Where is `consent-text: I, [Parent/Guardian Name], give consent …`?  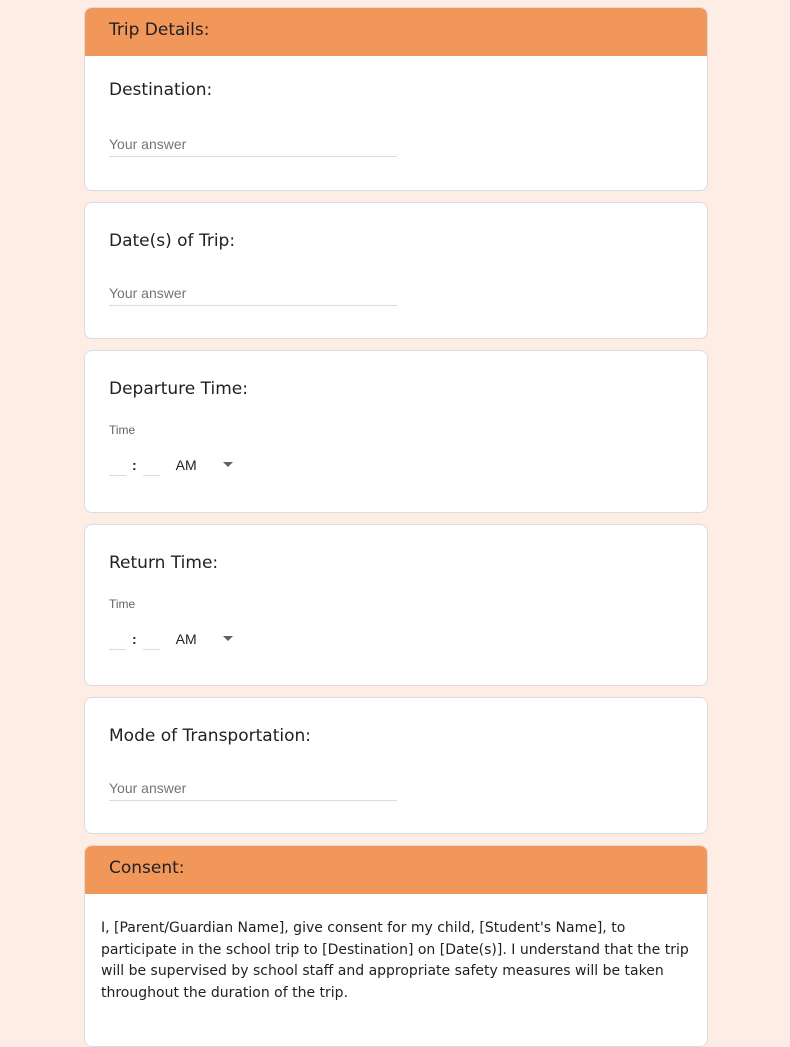
consent-text: I, [Parent/Guardian Name], give consent … is located at coordinates (395, 960).